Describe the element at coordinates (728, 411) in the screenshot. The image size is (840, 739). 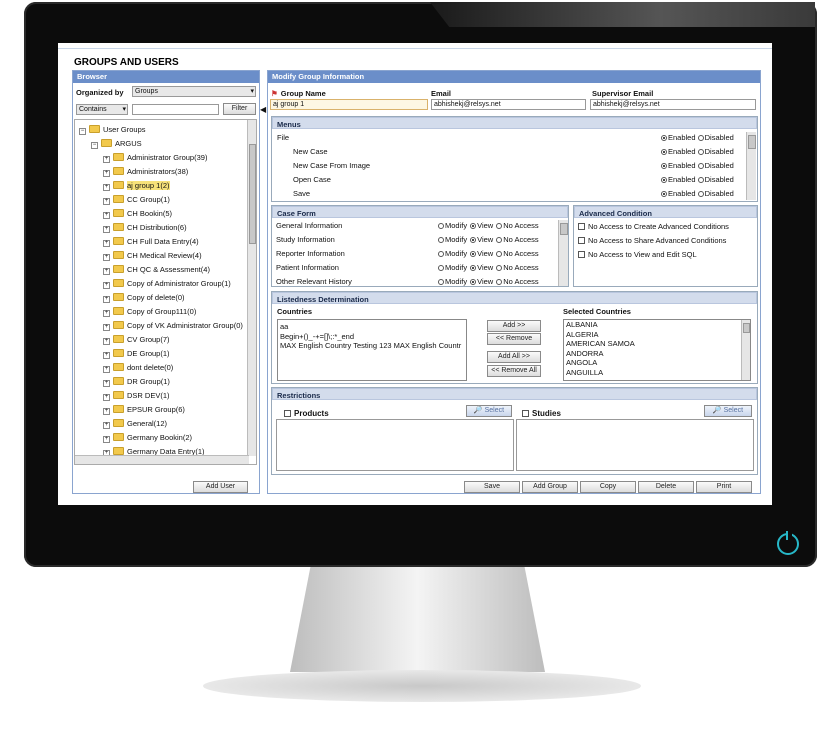
I see `studies-select-button: 🔎 Select` at that location.